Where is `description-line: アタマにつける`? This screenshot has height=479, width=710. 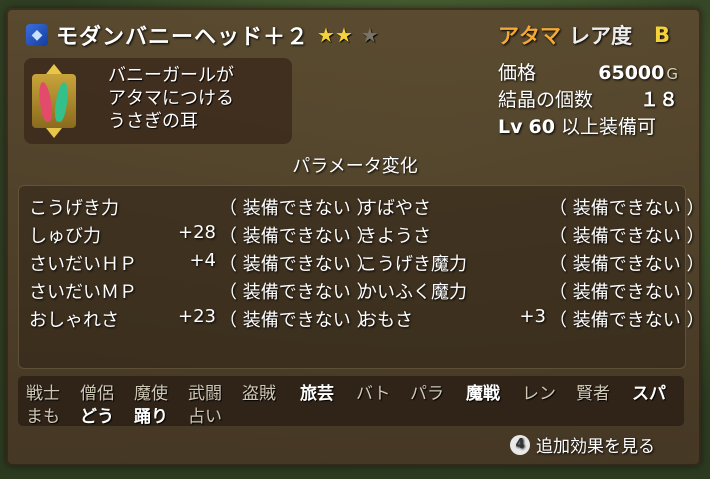 description-line: アタマにつける is located at coordinates (171, 98).